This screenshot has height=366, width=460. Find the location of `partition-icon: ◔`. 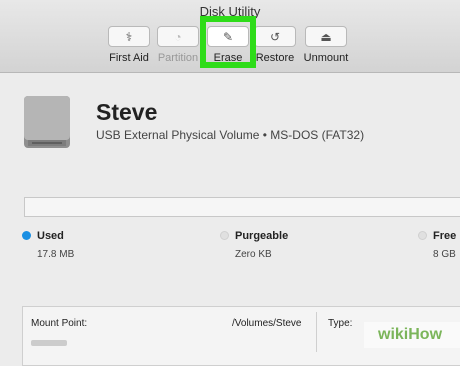

partition-icon: ◔ is located at coordinates (178, 36).